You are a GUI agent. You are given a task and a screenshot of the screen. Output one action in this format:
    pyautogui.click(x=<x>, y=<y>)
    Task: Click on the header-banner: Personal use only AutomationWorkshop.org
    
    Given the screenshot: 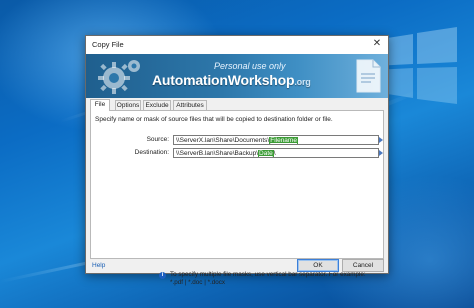 What is the action you would take?
    pyautogui.click(x=237, y=76)
    